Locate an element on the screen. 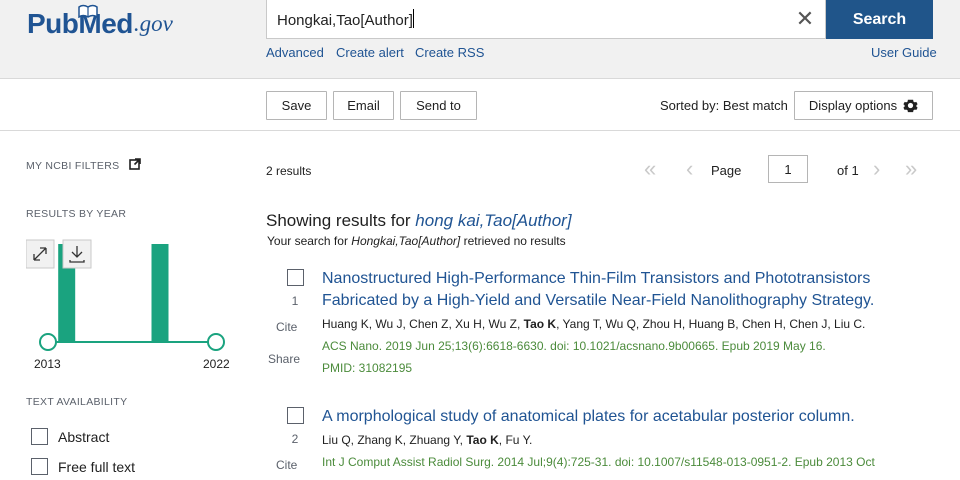  showing-query-link: hong kai,Tao[Author] is located at coordinates (493, 220).